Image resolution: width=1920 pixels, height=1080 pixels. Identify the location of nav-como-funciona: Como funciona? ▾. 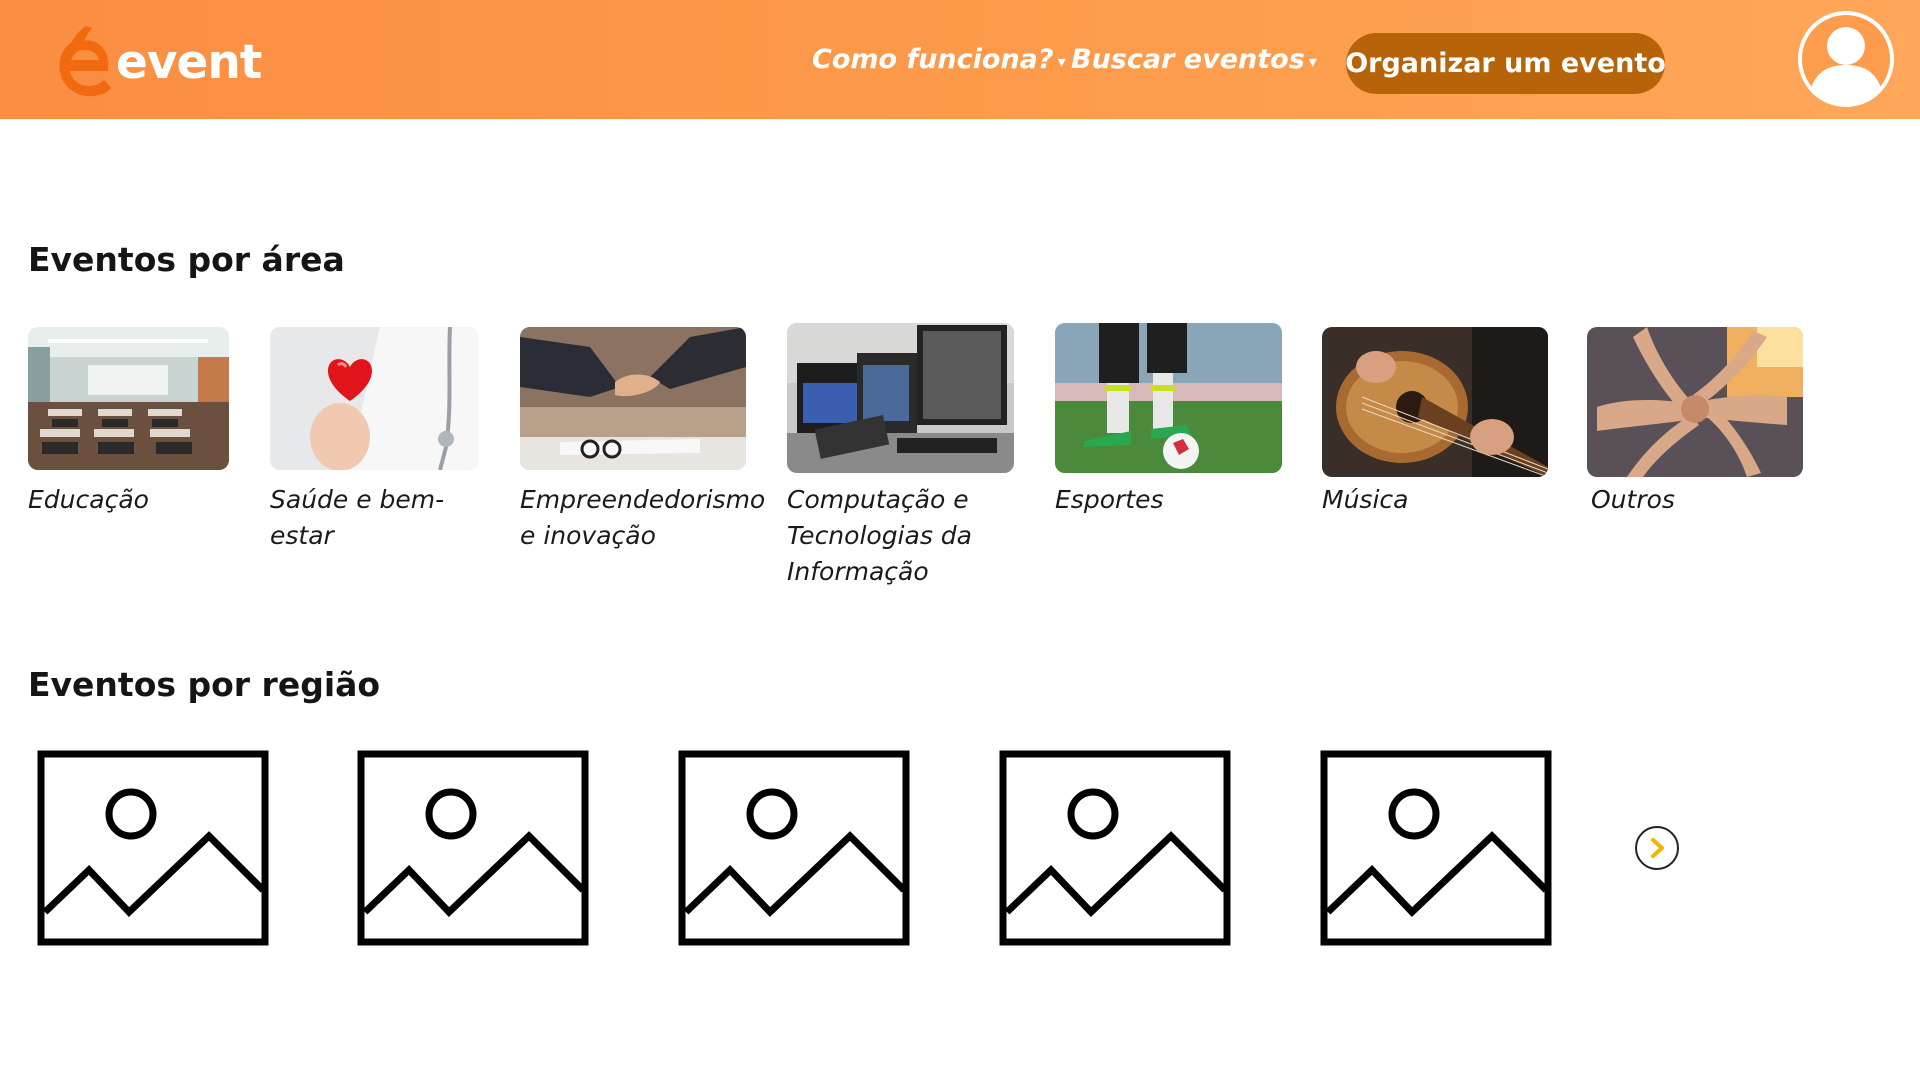
(939, 59).